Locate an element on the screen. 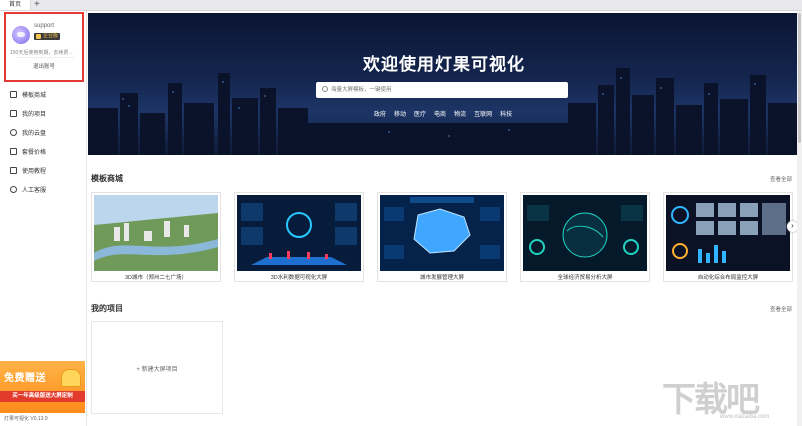  projects-section-title: 我的项目 is located at coordinates (107, 308).